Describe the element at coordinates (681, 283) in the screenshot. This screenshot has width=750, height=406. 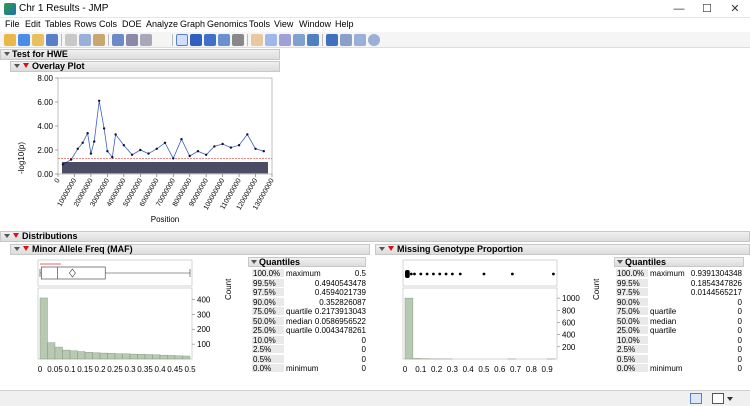
I see `quantile-row: 99.5% 0.1854347826` at that location.